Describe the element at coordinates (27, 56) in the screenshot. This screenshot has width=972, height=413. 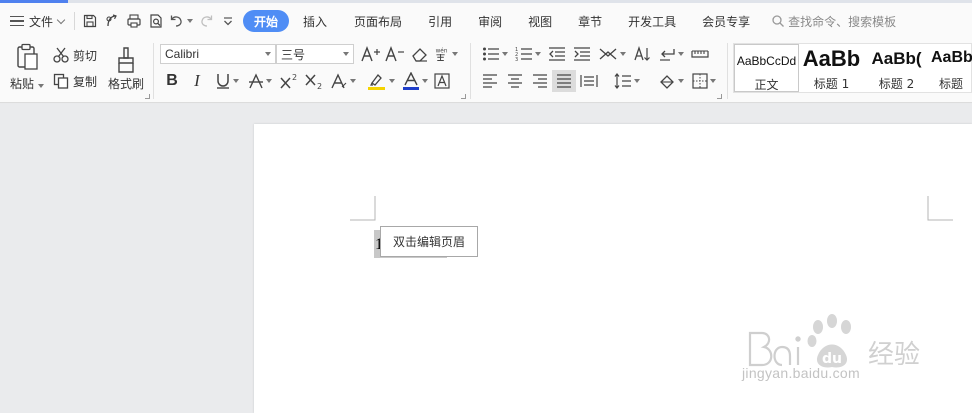
I see `paste-icon` at that location.